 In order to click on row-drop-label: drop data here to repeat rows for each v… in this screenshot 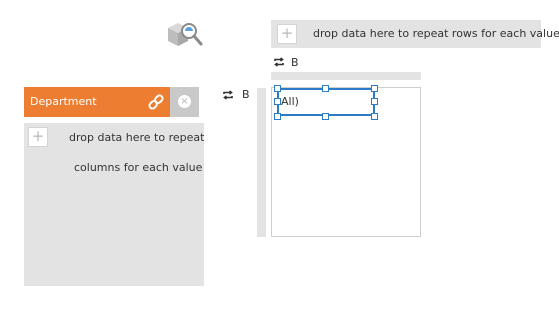, I will do `click(436, 33)`.